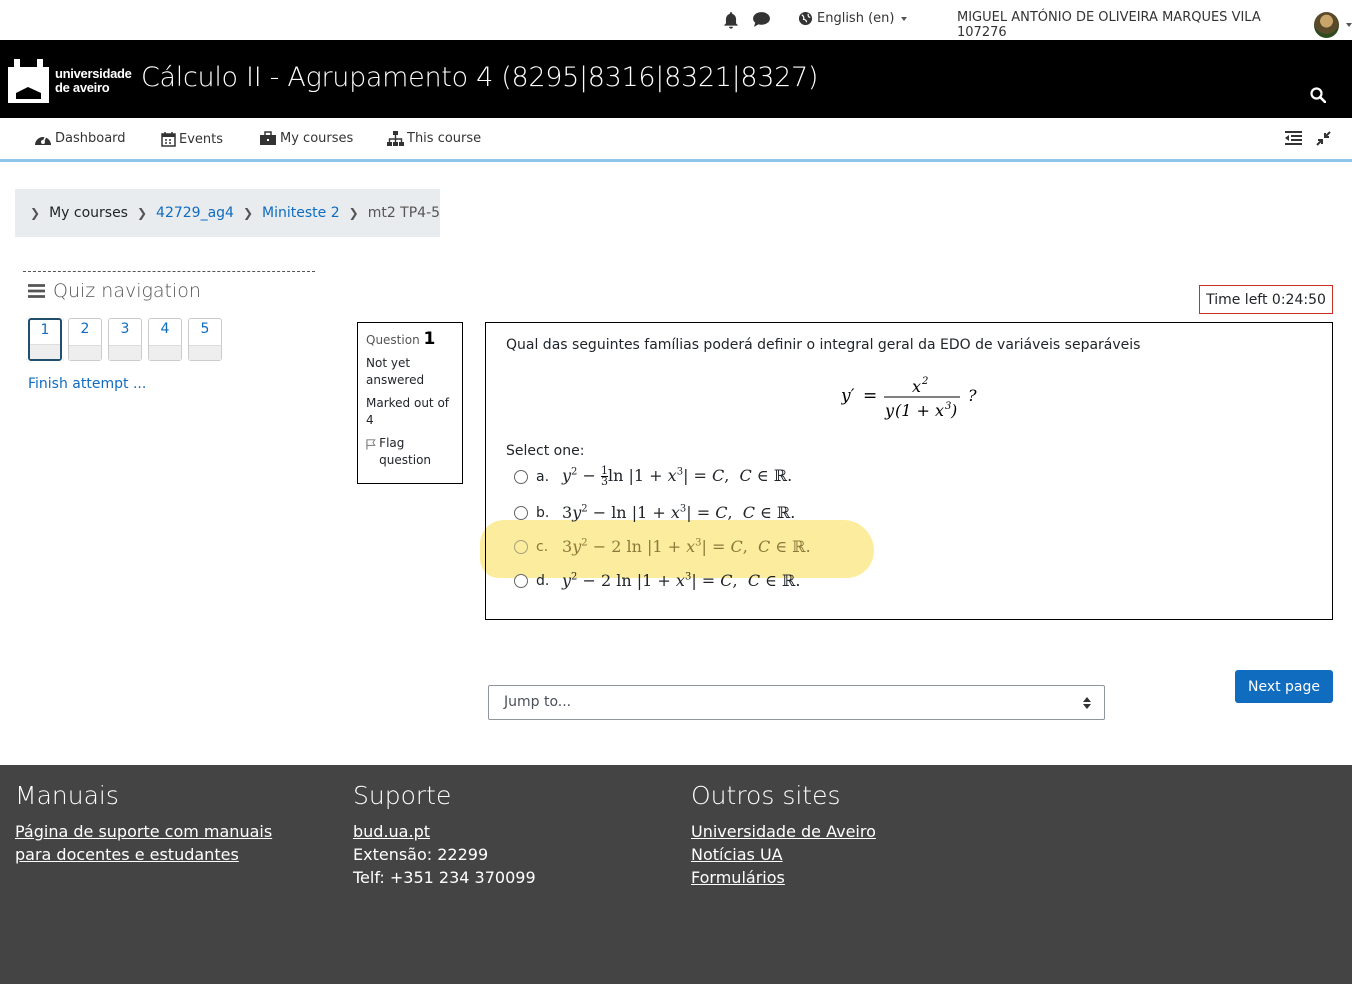 This screenshot has height=984, width=1352. Describe the element at coordinates (912, 410) in the screenshot. I see `svg-text: (1 +` at that location.